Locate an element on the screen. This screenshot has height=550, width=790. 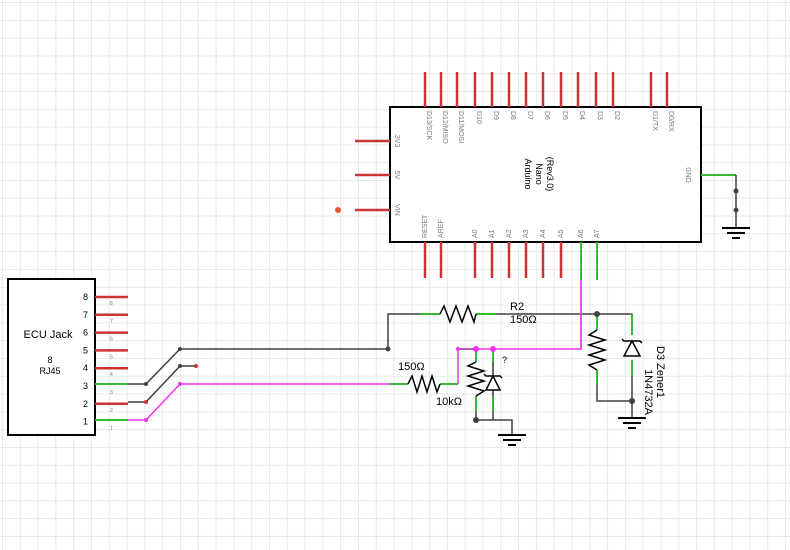
ground-mid is located at coordinates (512, 440).